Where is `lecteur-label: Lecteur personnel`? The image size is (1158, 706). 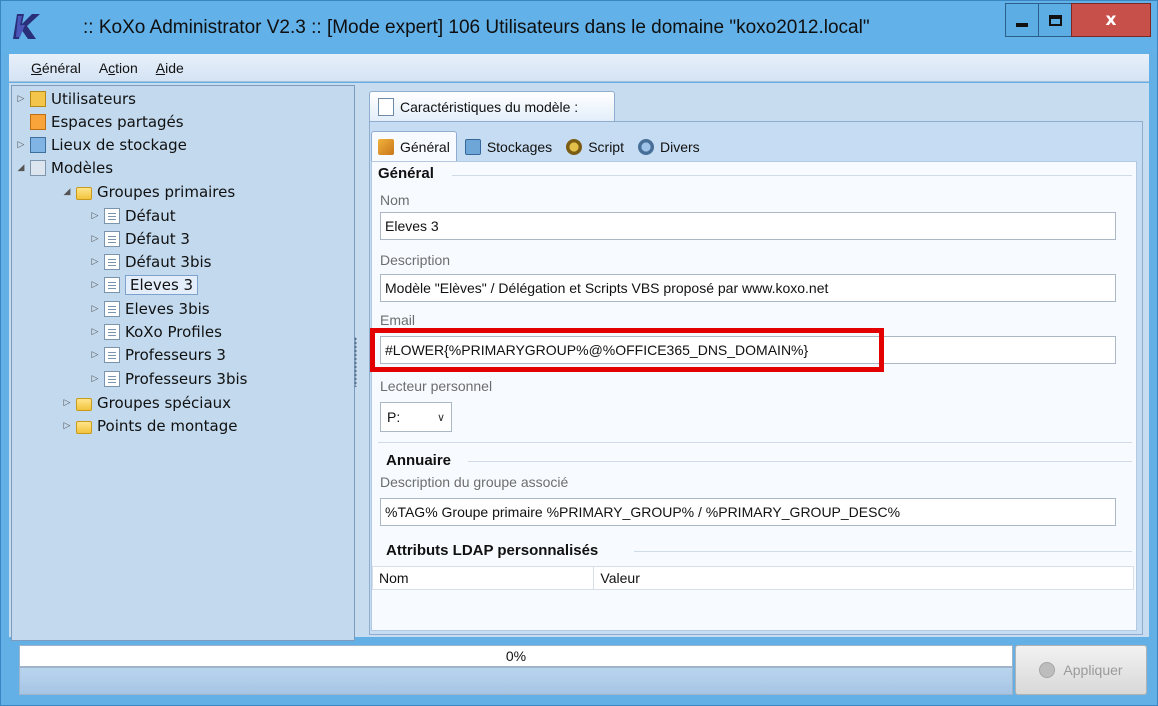
lecteur-label: Lecteur personnel is located at coordinates (436, 386).